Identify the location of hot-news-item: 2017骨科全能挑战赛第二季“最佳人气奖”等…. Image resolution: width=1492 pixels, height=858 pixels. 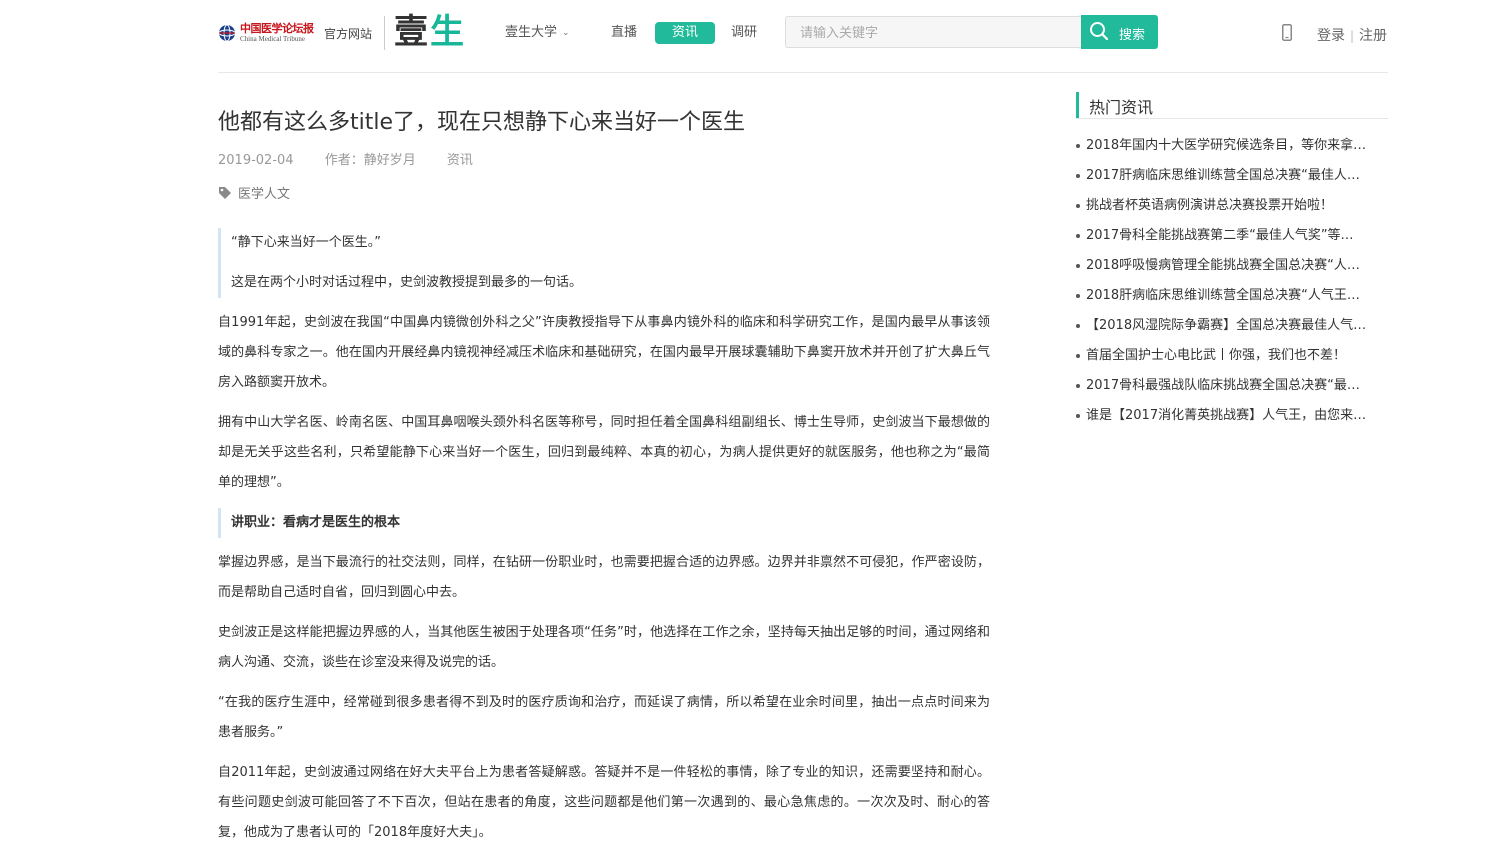
(1232, 240).